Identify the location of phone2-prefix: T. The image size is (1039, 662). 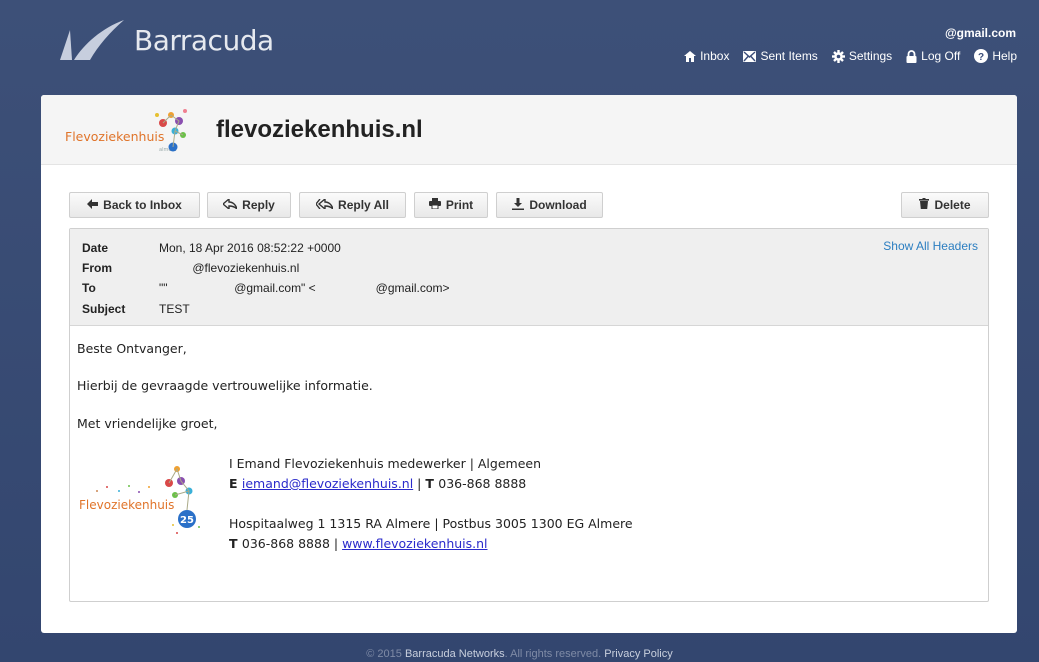
(235, 543).